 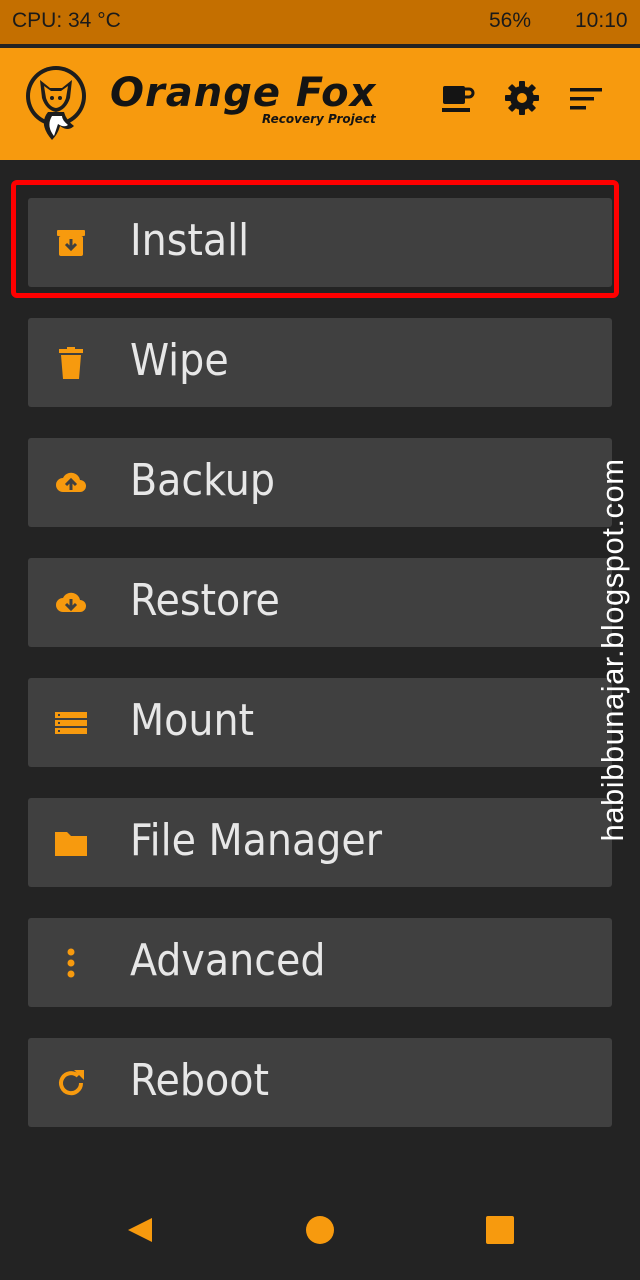 What do you see at coordinates (205, 600) in the screenshot?
I see `restore-label: Restore` at bounding box center [205, 600].